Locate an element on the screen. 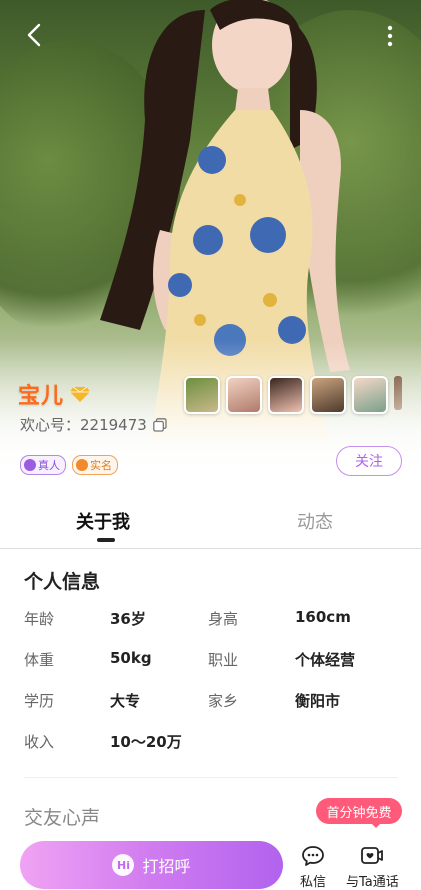  real-person-badge: 真人 is located at coordinates (43, 465).